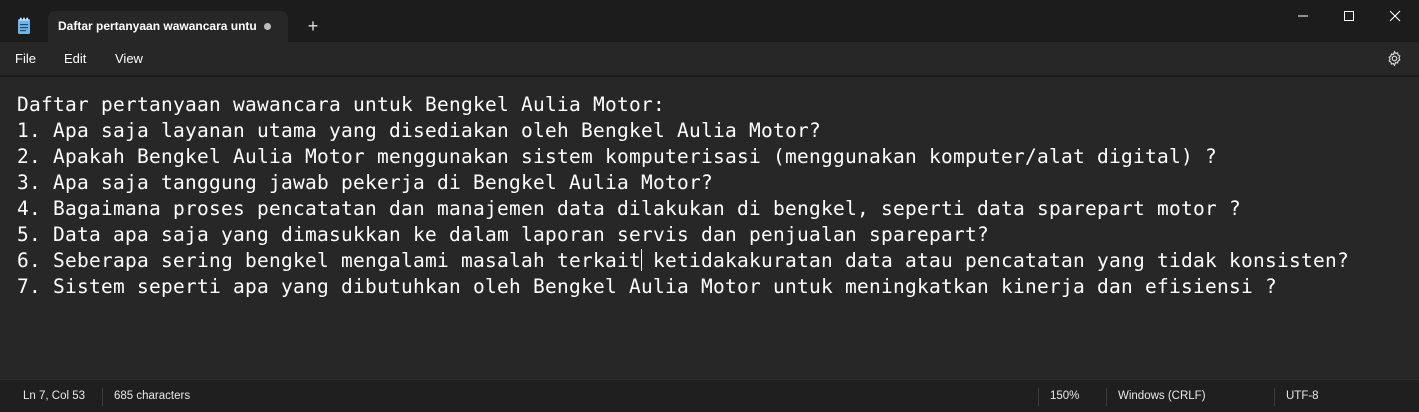 The height and width of the screenshot is (412, 1419). Describe the element at coordinates (267, 26) in the screenshot. I see `unsaved-dot-icon` at that location.